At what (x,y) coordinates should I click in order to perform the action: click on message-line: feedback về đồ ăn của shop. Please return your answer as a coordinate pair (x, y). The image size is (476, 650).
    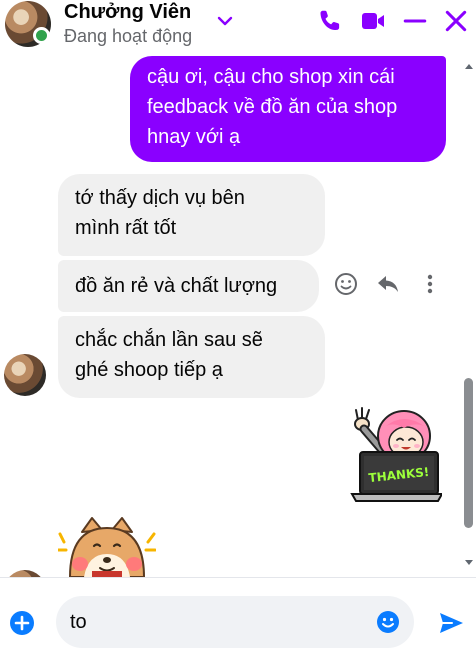
    Looking at the image, I should click on (272, 107).